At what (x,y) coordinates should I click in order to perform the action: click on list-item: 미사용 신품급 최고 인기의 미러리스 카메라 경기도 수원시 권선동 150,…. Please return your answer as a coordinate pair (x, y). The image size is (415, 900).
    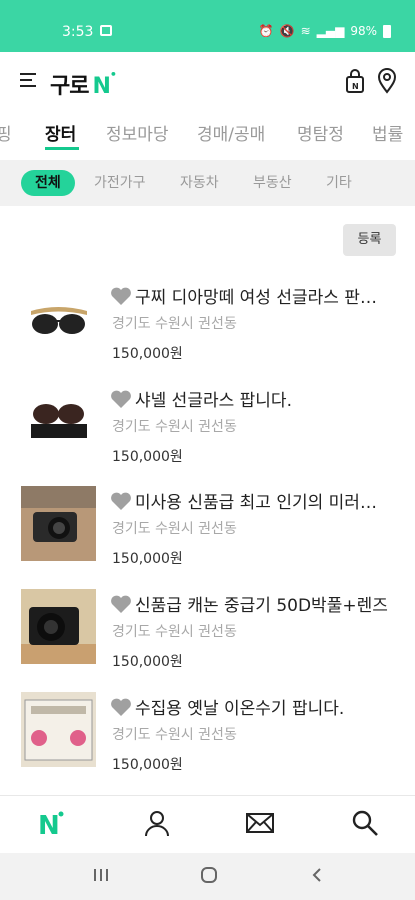
    Looking at the image, I should click on (207, 537).